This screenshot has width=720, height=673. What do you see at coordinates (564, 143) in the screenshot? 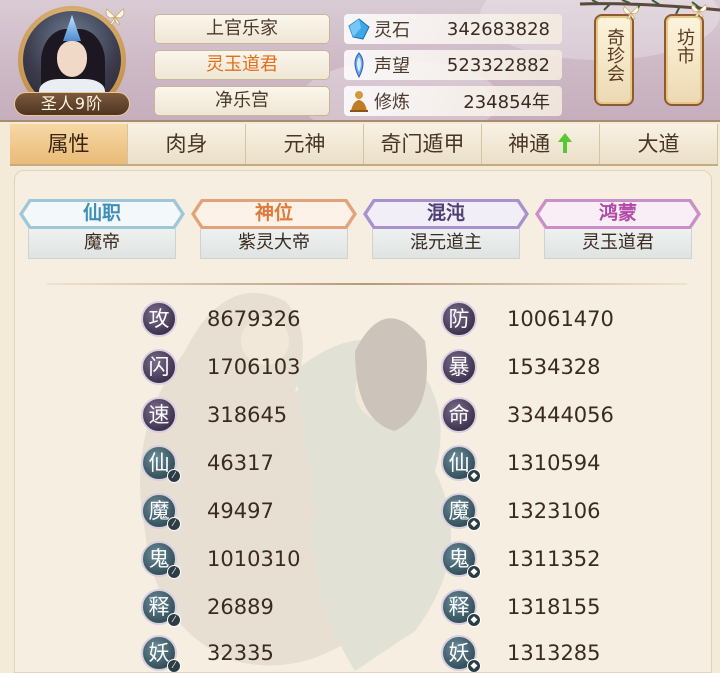
I see `up-arrow-icon` at bounding box center [564, 143].